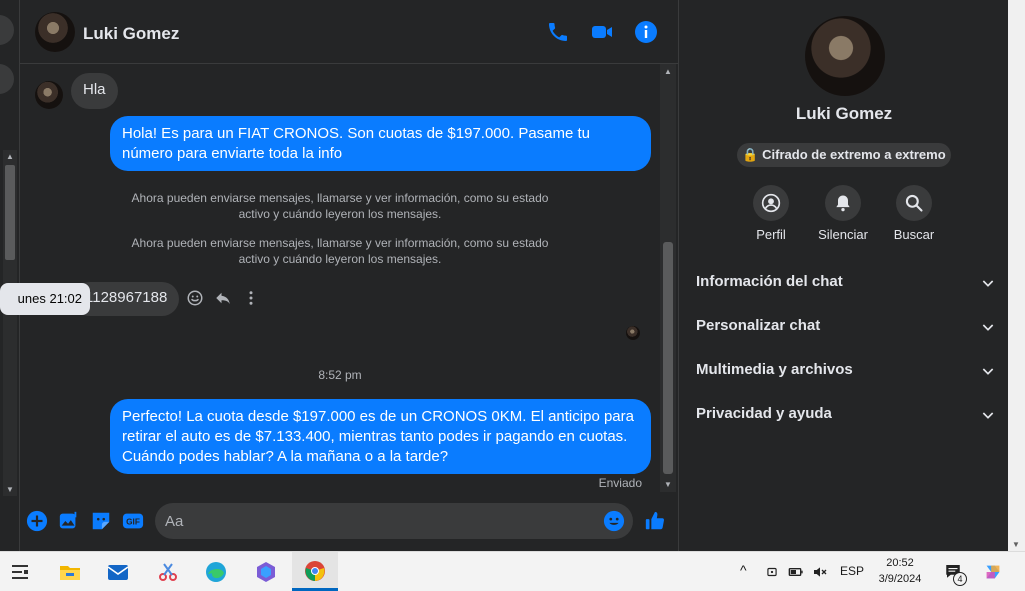  What do you see at coordinates (844, 113) in the screenshot?
I see `info-contact-name: Luki Gomez` at bounding box center [844, 113].